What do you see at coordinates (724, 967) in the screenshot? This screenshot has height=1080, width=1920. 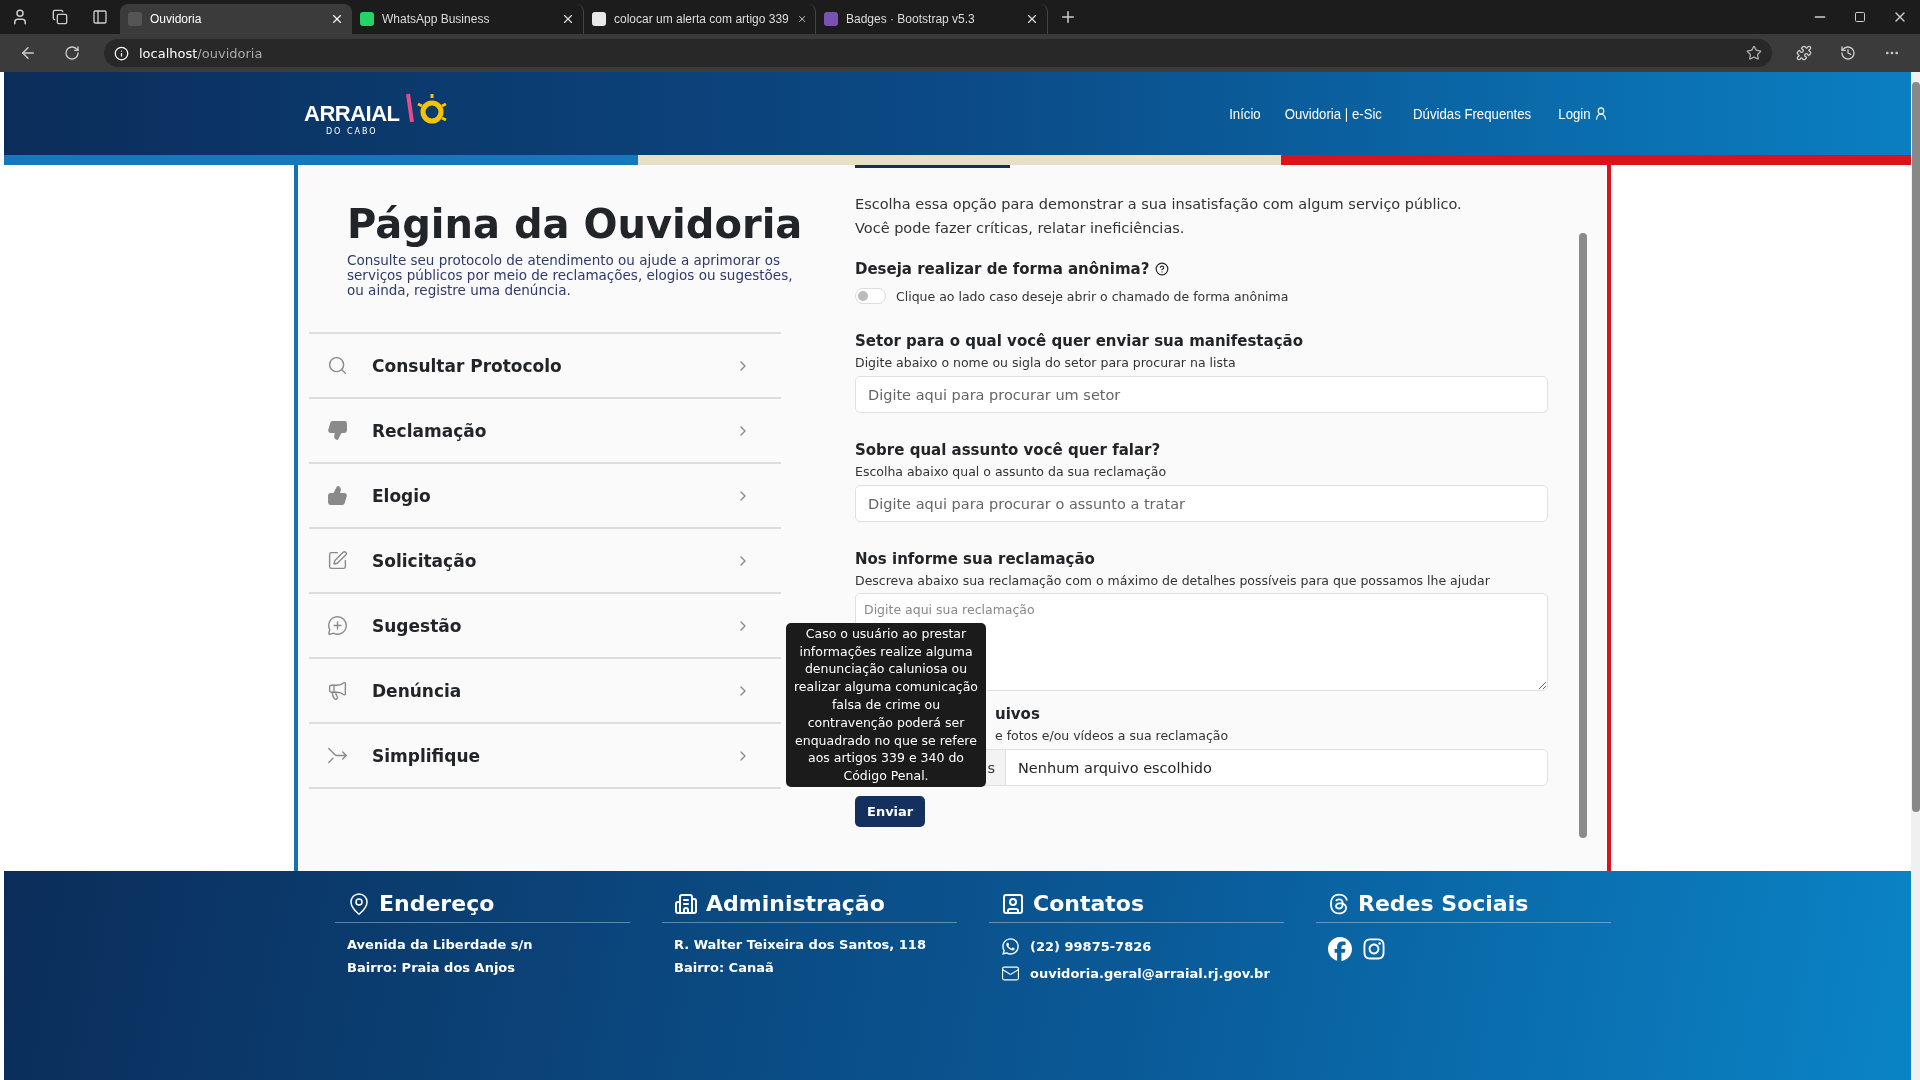 I see `footer-text: Bairro: Canaã` at bounding box center [724, 967].